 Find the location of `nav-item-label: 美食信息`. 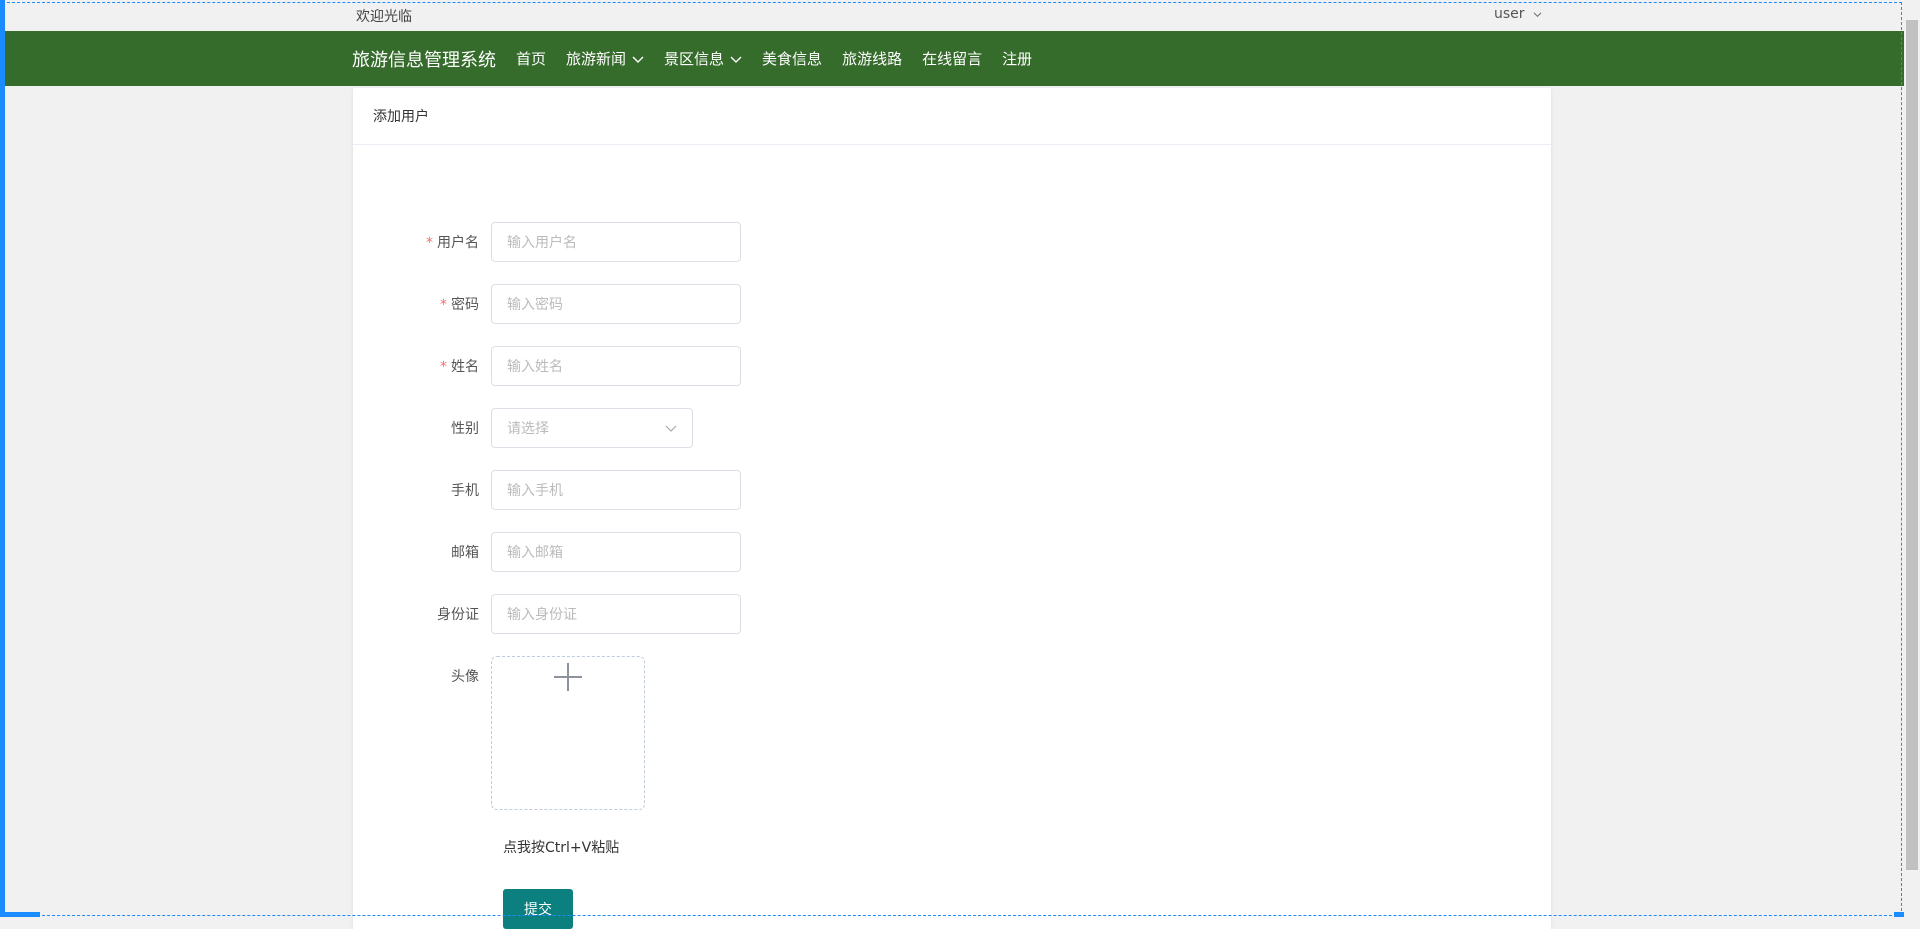

nav-item-label: 美食信息 is located at coordinates (792, 59).